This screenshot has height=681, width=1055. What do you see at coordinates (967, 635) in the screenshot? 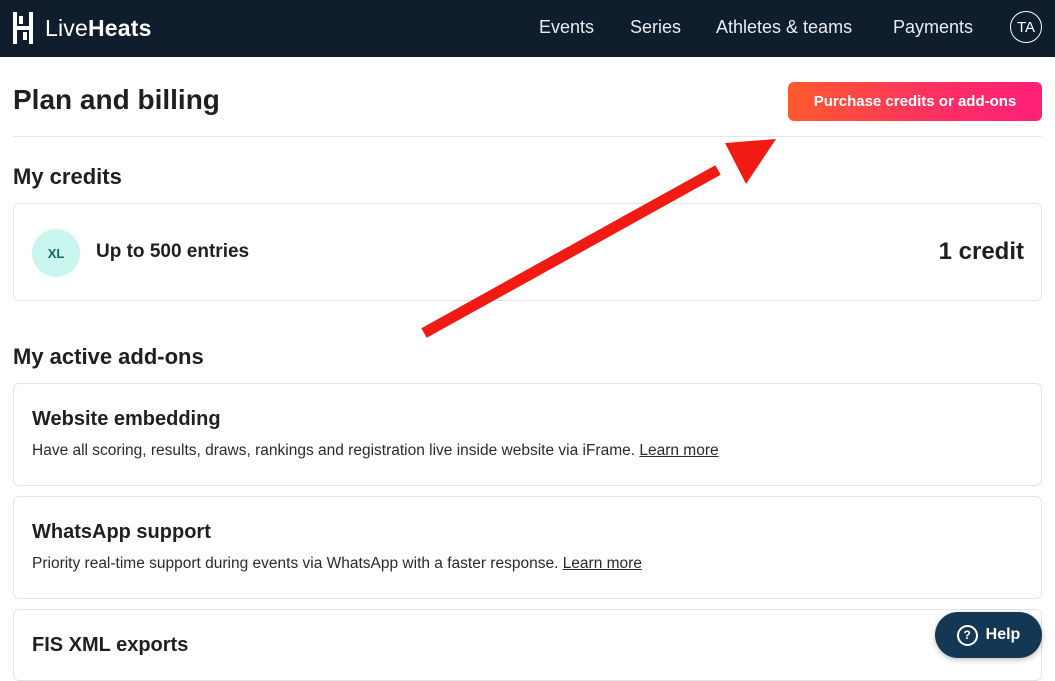
I see `help-question-icon: ?` at bounding box center [967, 635].